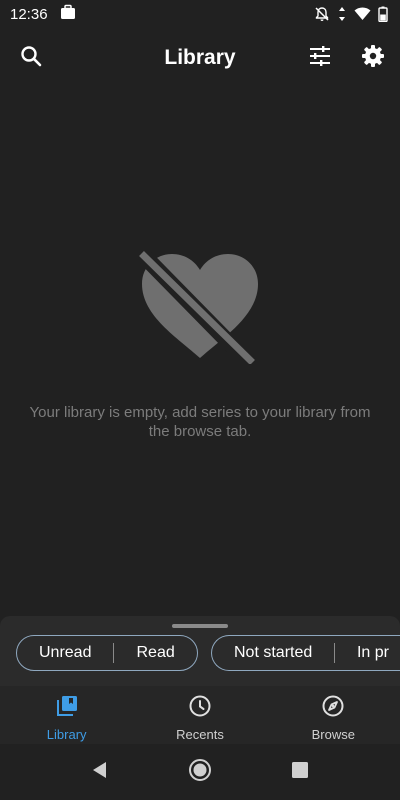  I want to click on nav-item-library: Library, so click(66, 715).